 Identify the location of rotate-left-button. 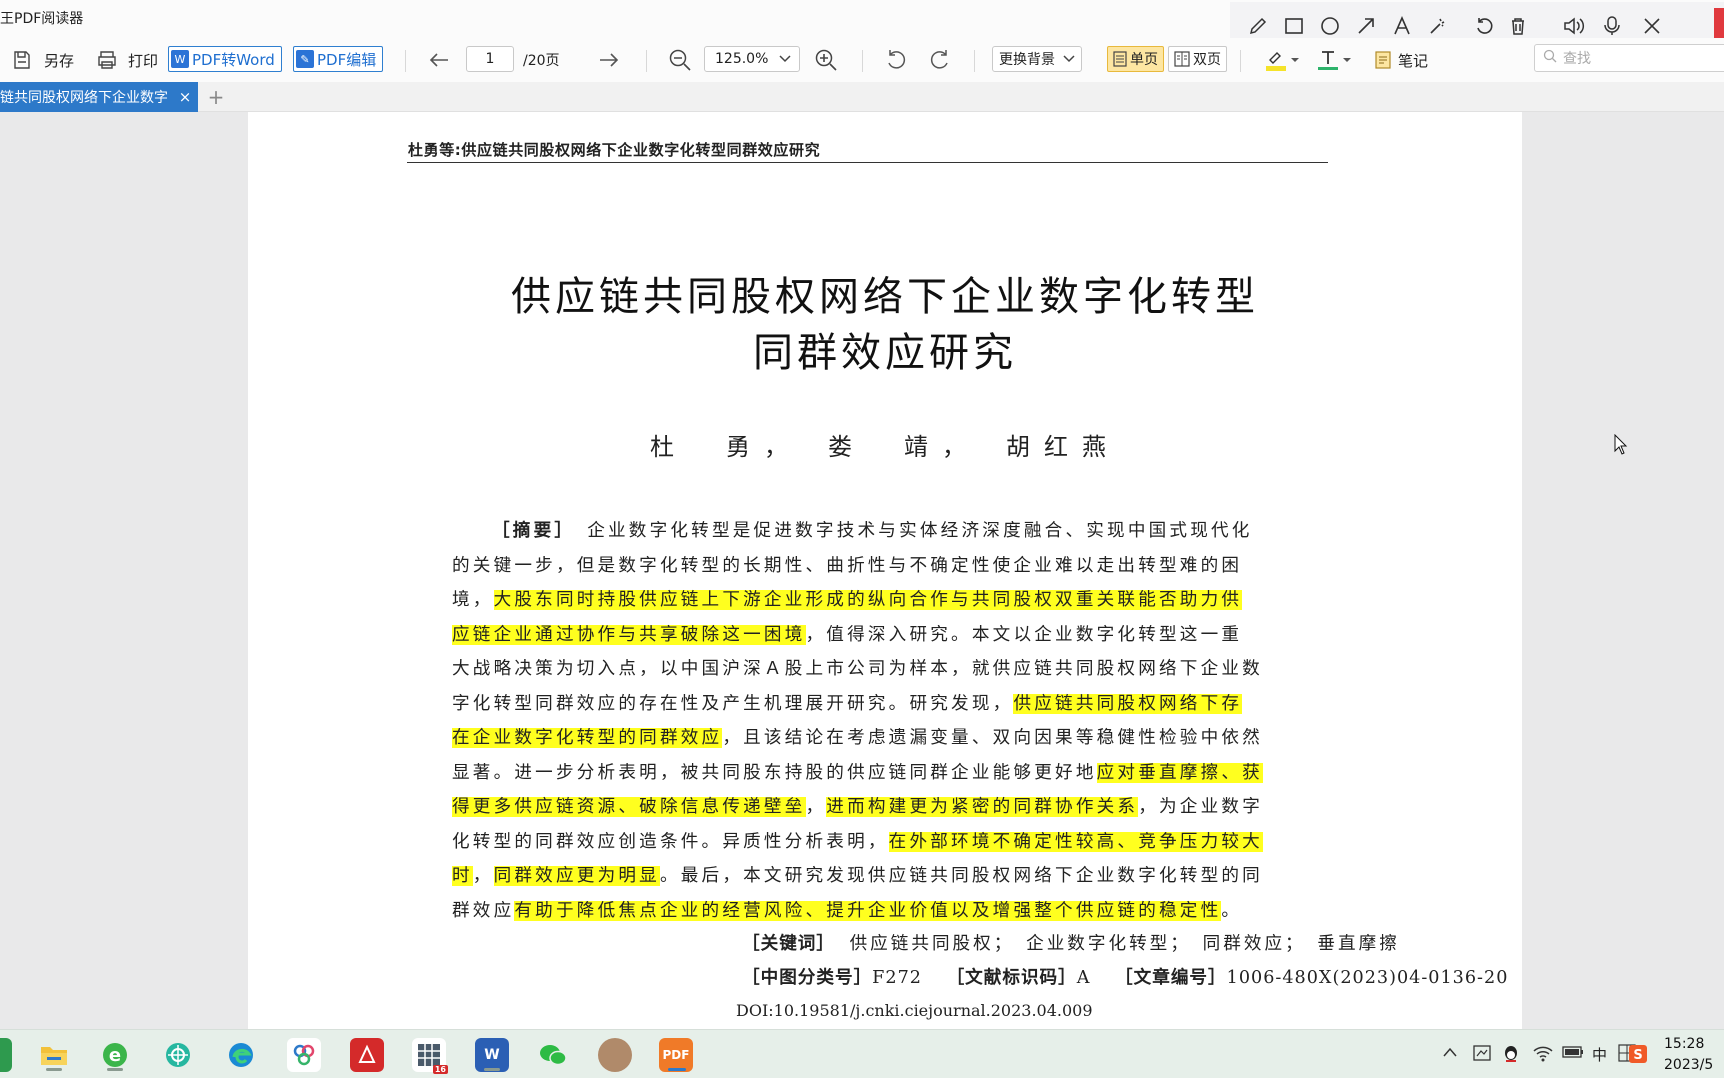
(896, 60).